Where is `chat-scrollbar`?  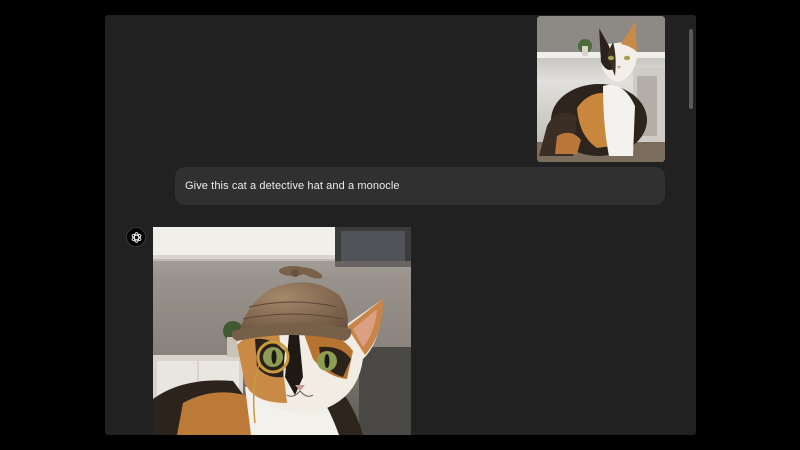 chat-scrollbar is located at coordinates (691, 225).